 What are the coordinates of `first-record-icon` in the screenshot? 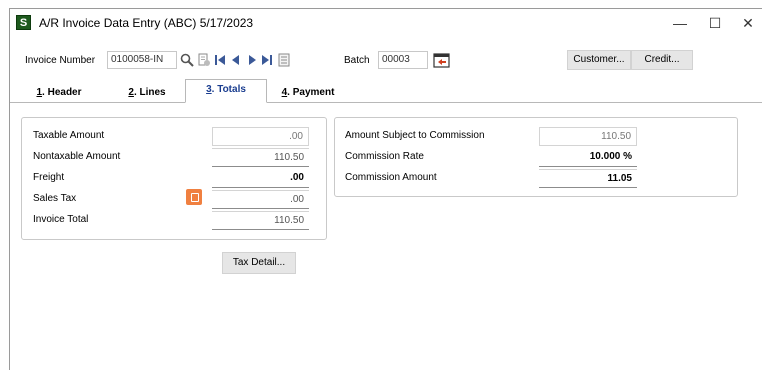 It's located at (220, 60).